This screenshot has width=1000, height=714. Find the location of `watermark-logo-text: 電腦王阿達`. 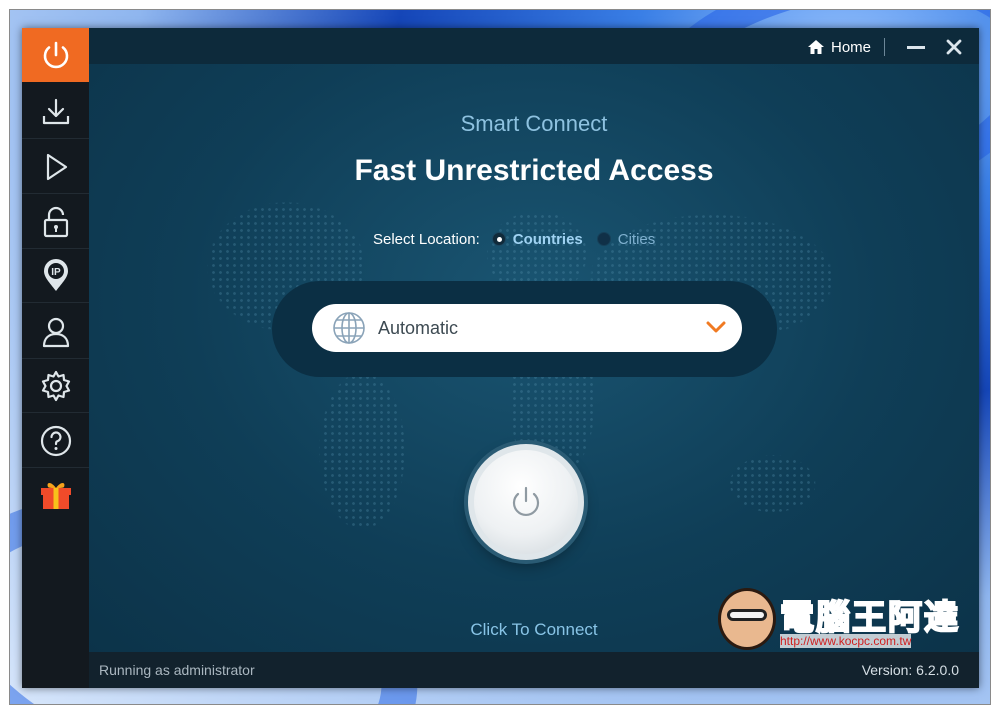

watermark-logo-text: 電腦王阿達 is located at coordinates (869, 618).